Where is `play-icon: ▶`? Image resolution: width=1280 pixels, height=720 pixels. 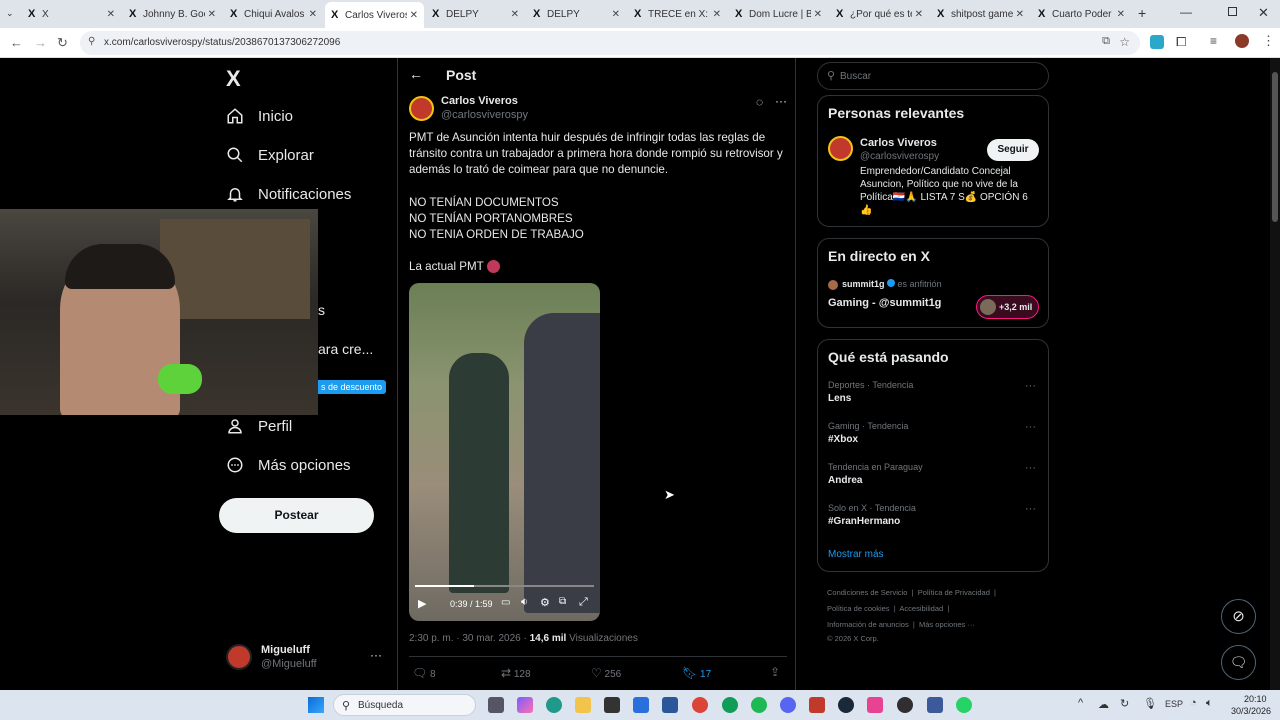
play-icon: ▶ is located at coordinates (422, 603).